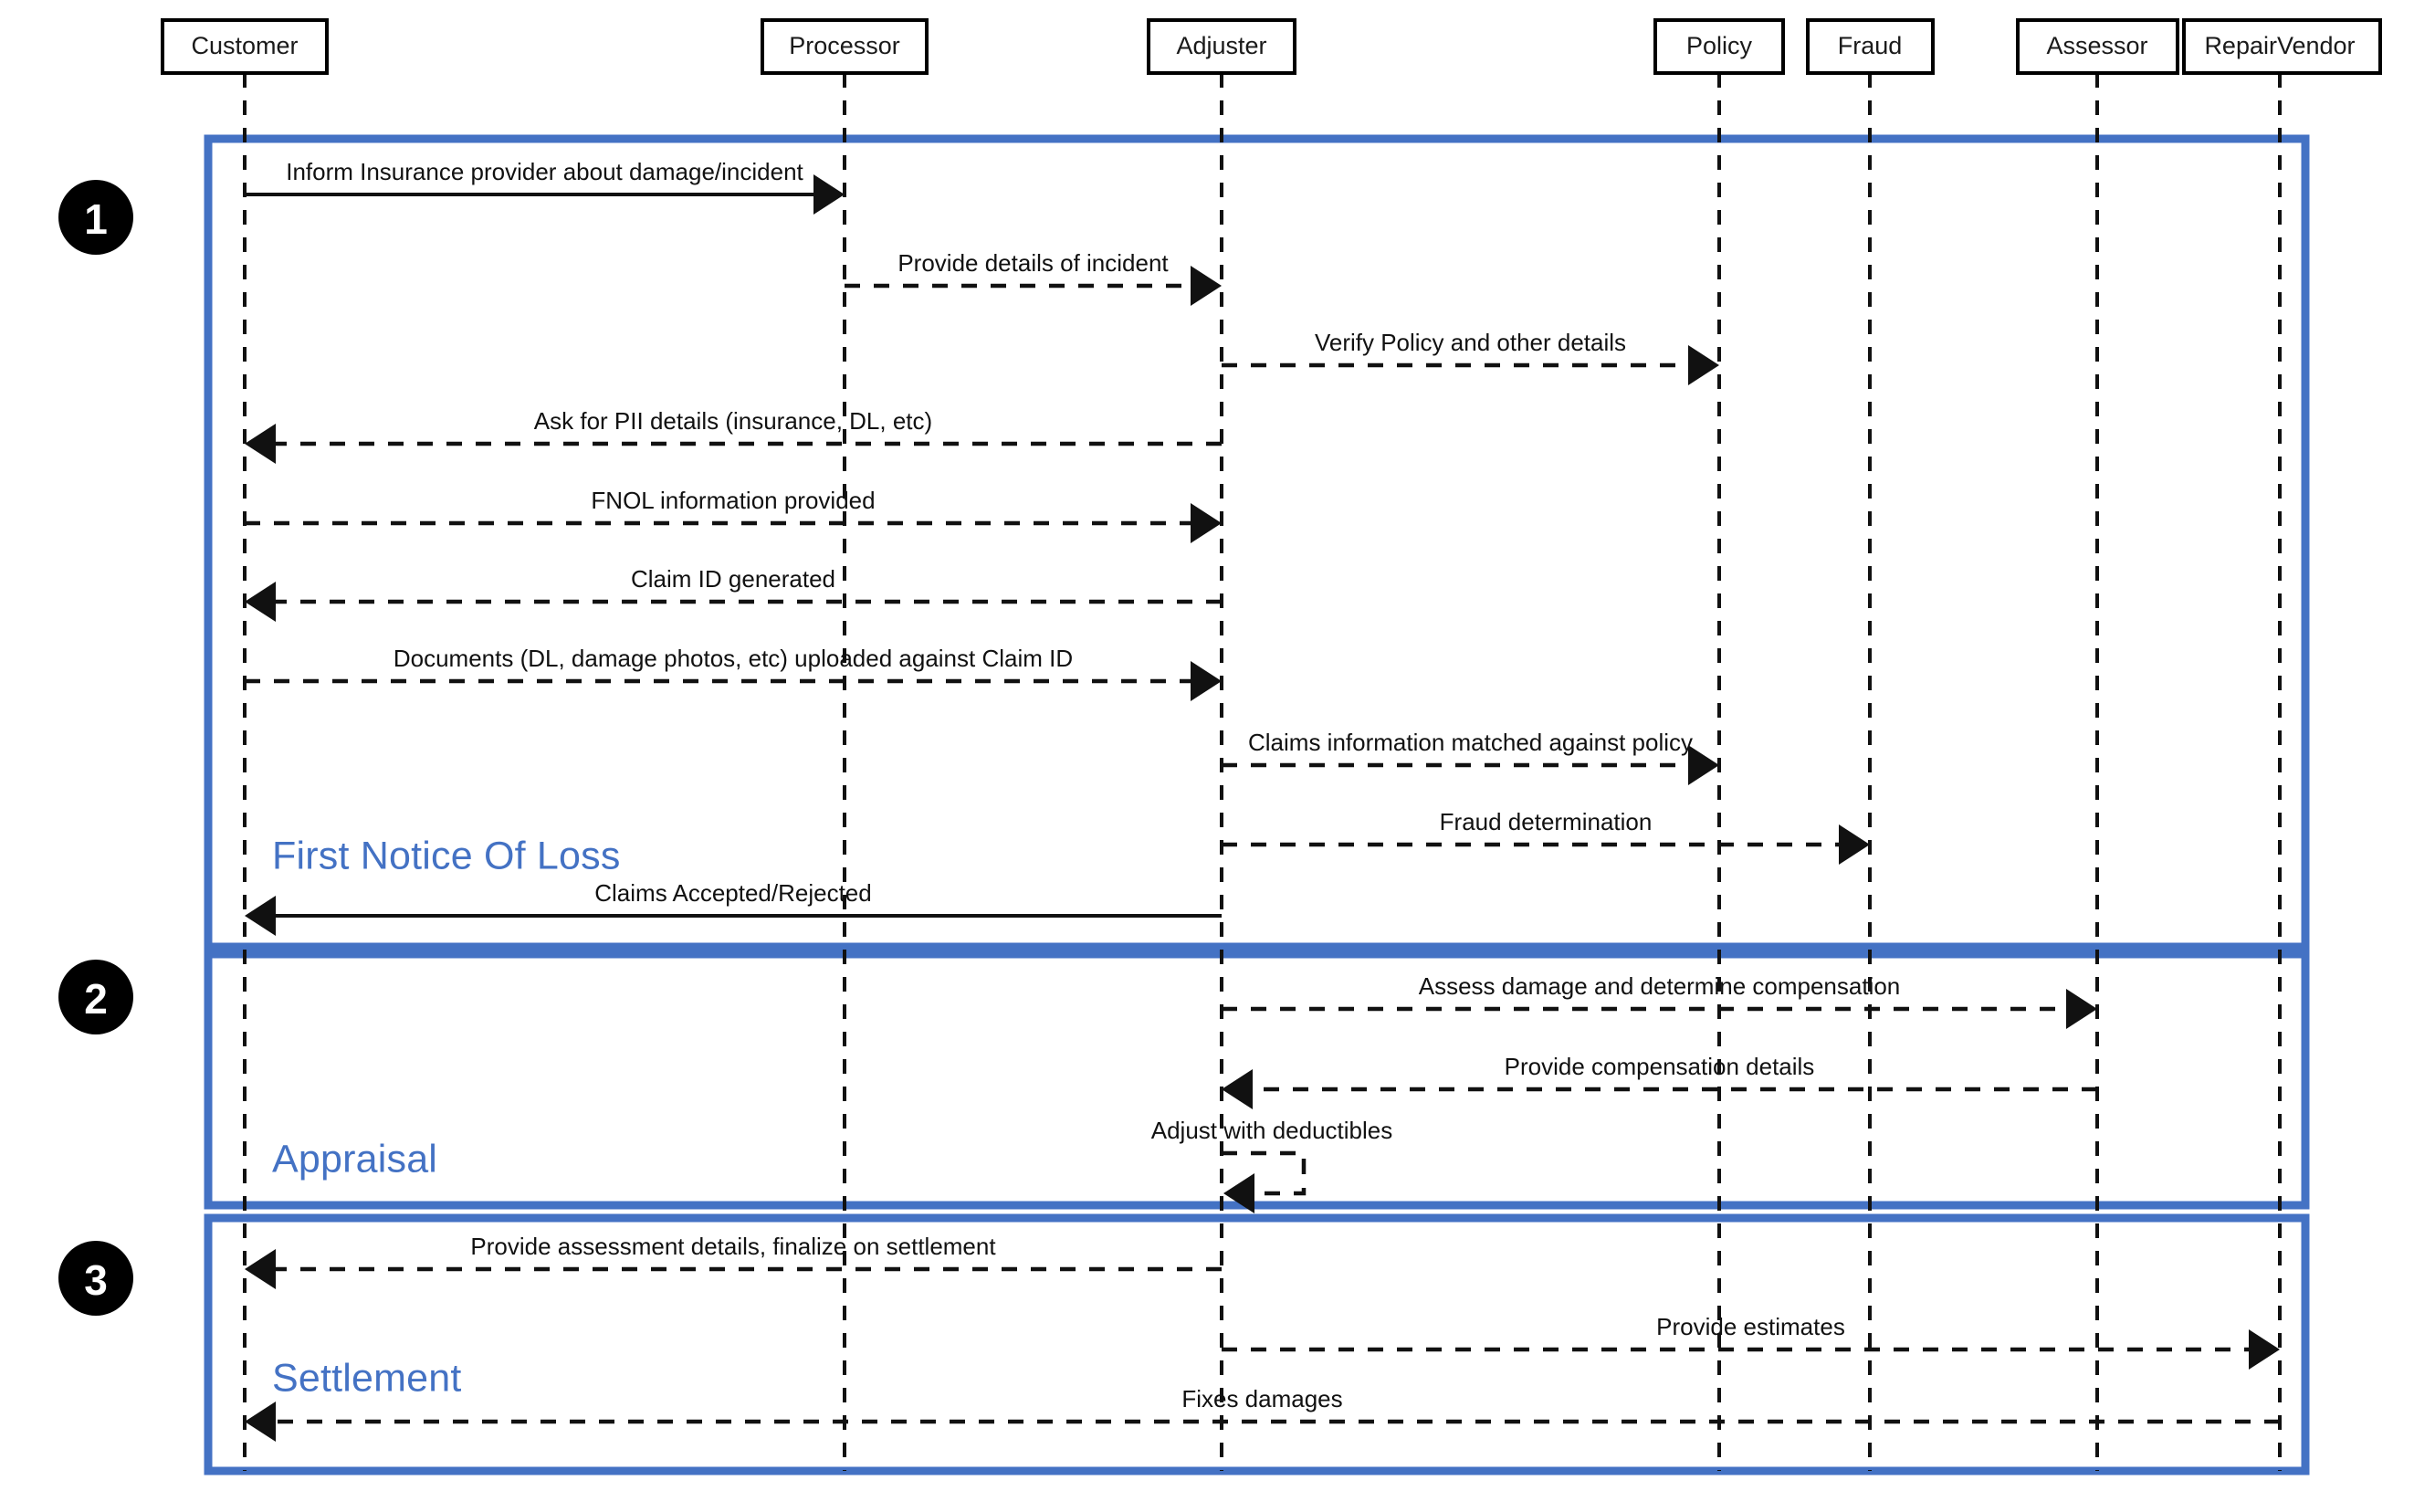 The height and width of the screenshot is (1512, 2414). I want to click on message-arrowhead-m10, so click(260, 916).